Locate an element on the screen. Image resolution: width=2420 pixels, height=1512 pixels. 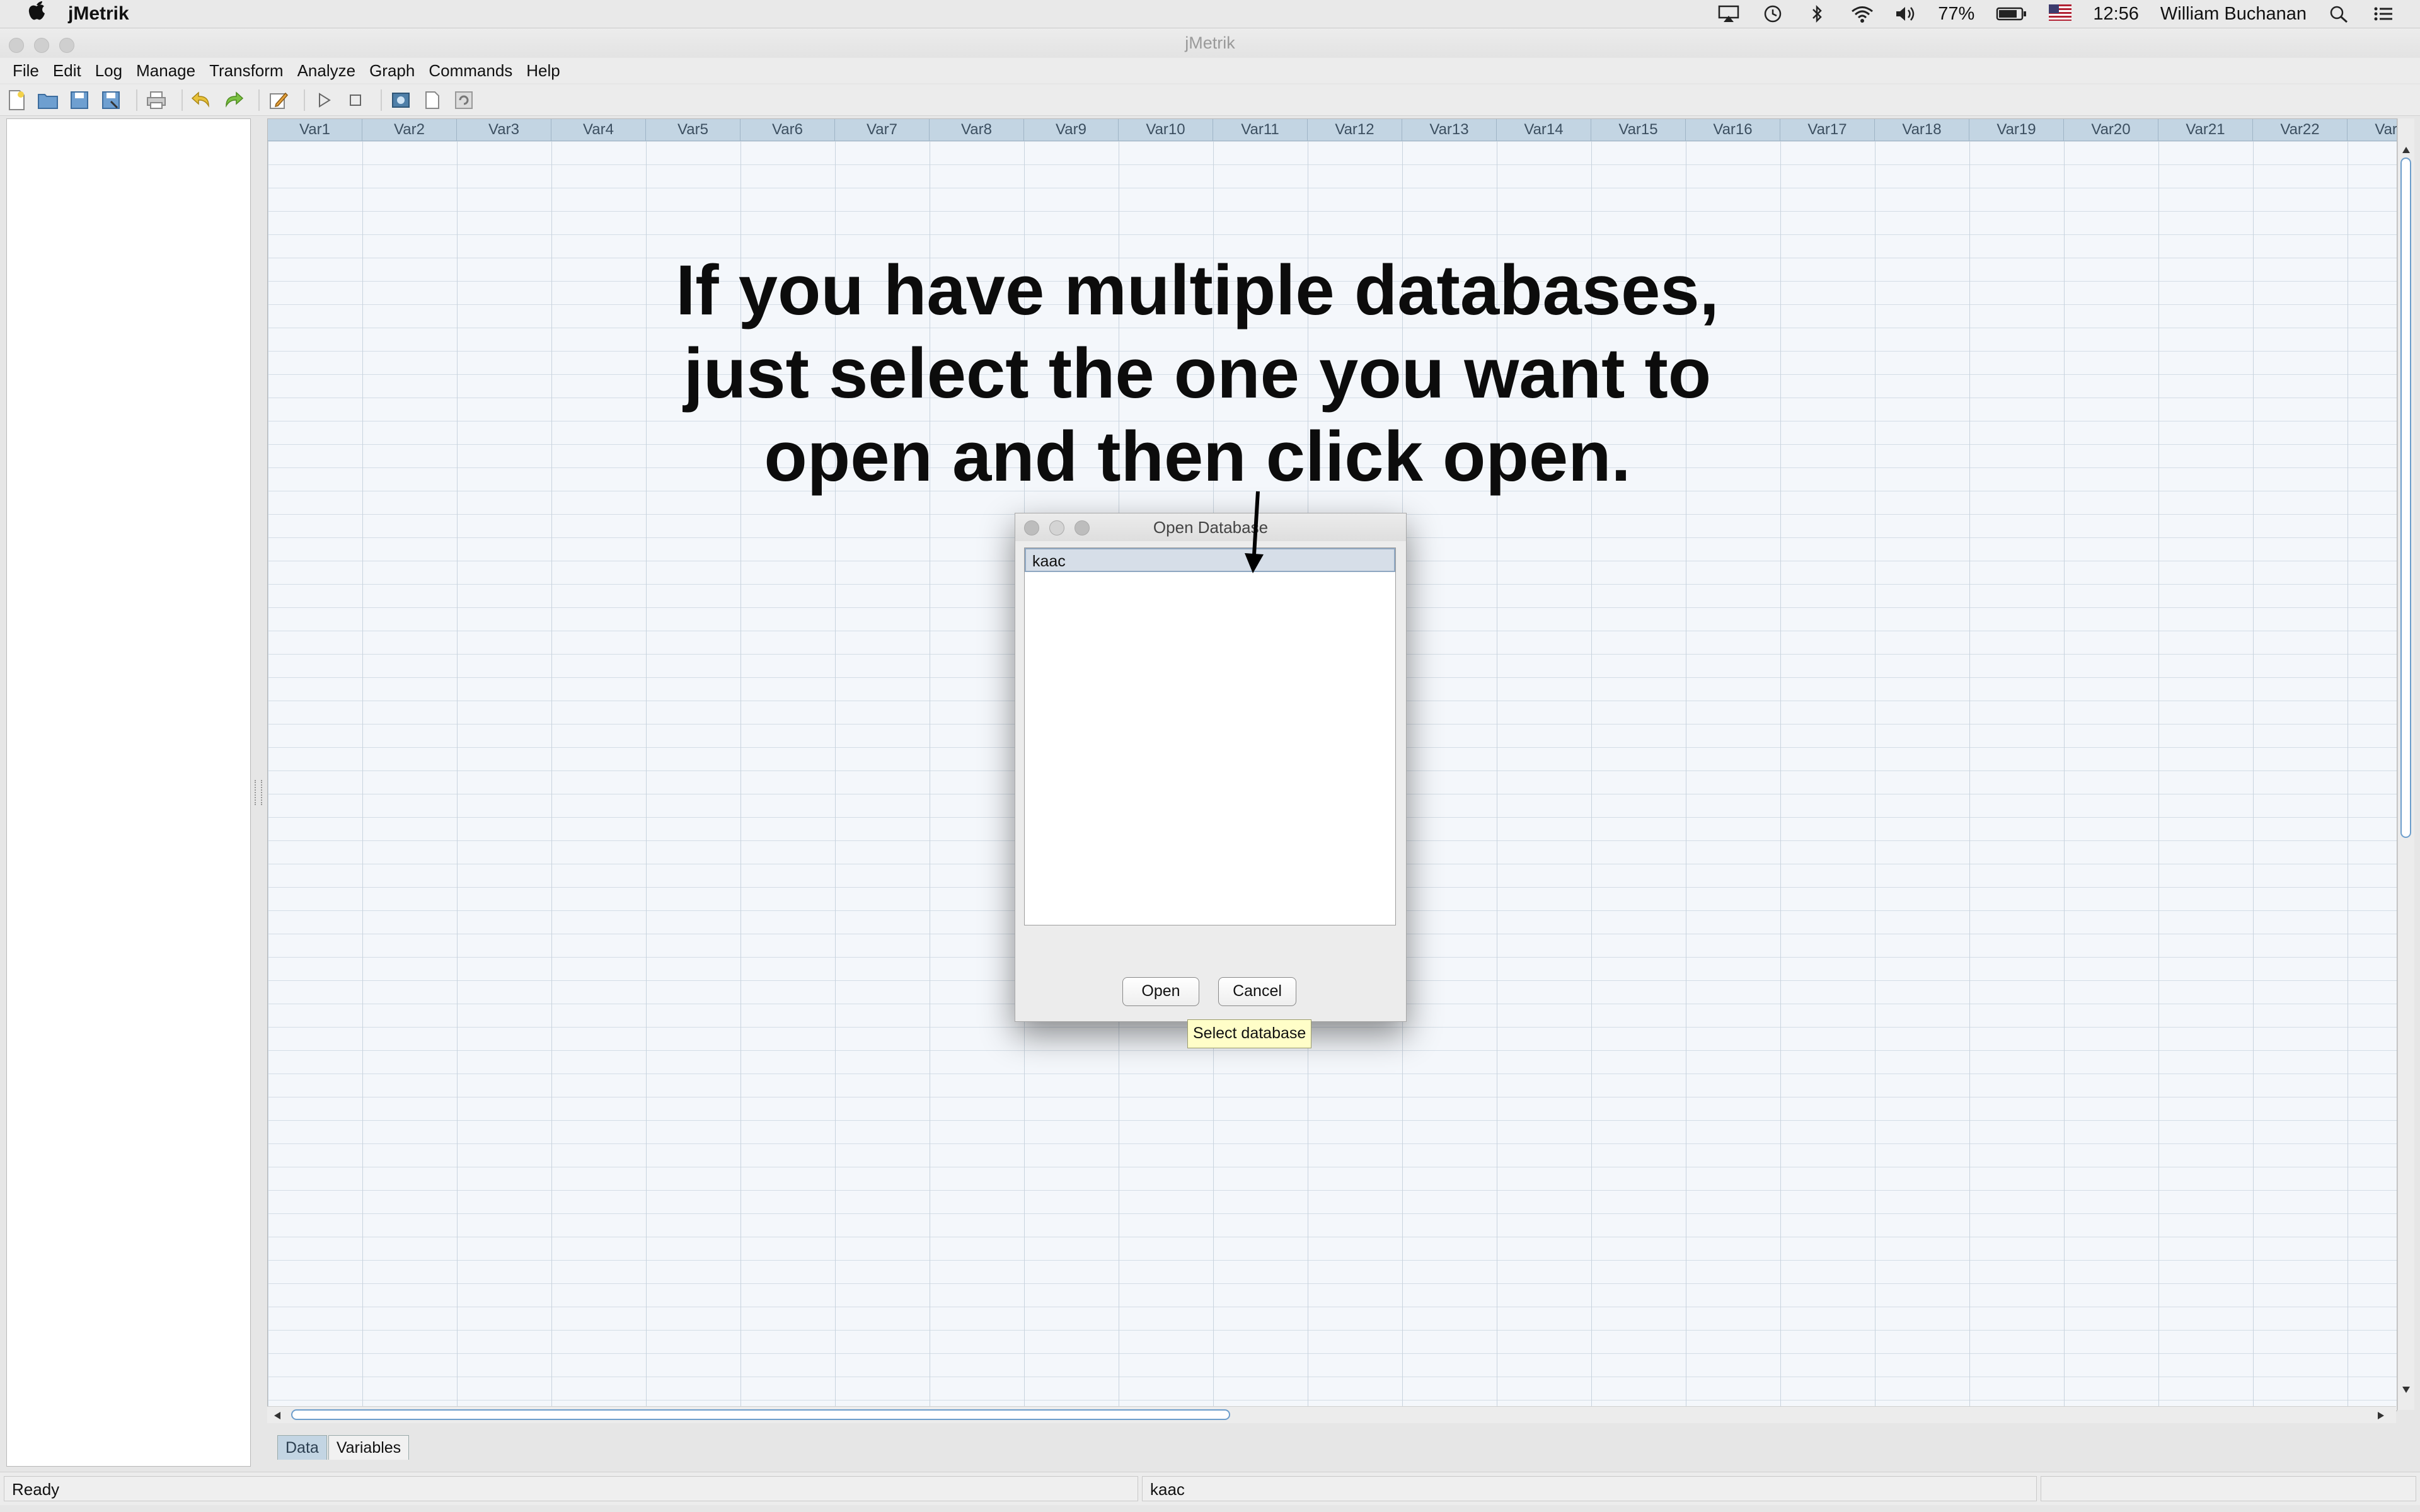
dialog-close-button is located at coordinates (1031, 528).